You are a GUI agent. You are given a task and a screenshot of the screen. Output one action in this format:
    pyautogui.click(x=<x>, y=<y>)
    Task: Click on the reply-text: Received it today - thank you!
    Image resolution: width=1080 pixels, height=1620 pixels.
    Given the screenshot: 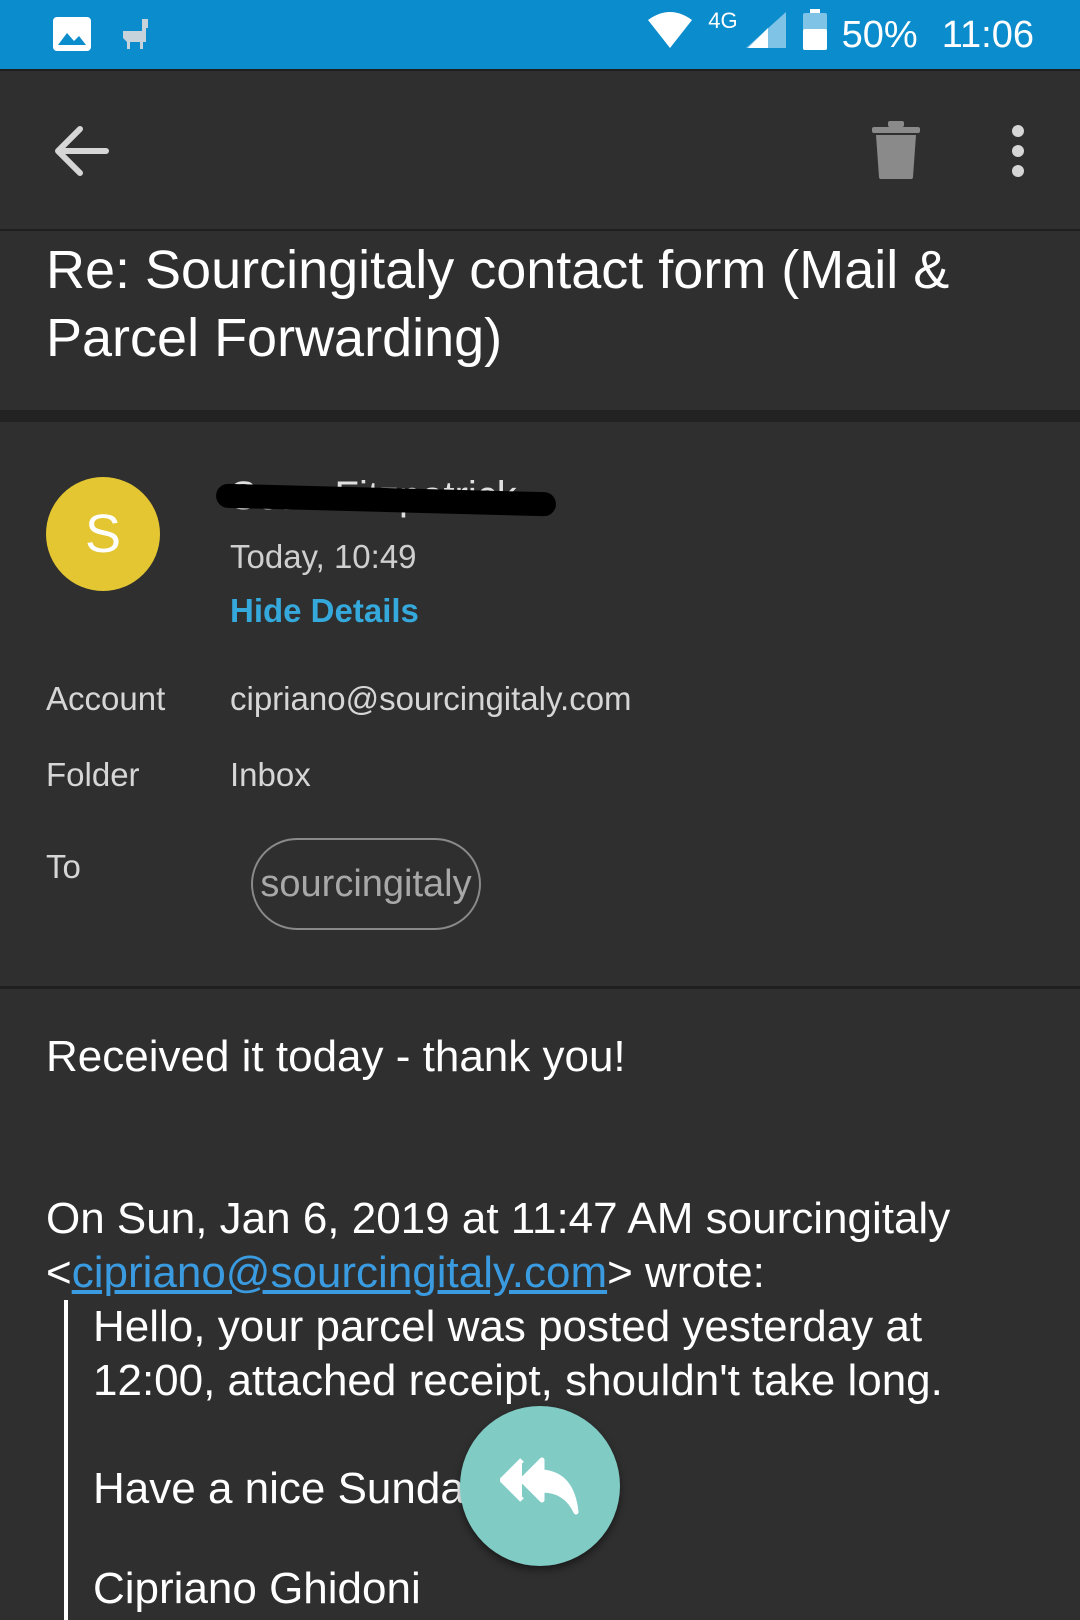 What is the action you would take?
    pyautogui.click(x=336, y=1056)
    